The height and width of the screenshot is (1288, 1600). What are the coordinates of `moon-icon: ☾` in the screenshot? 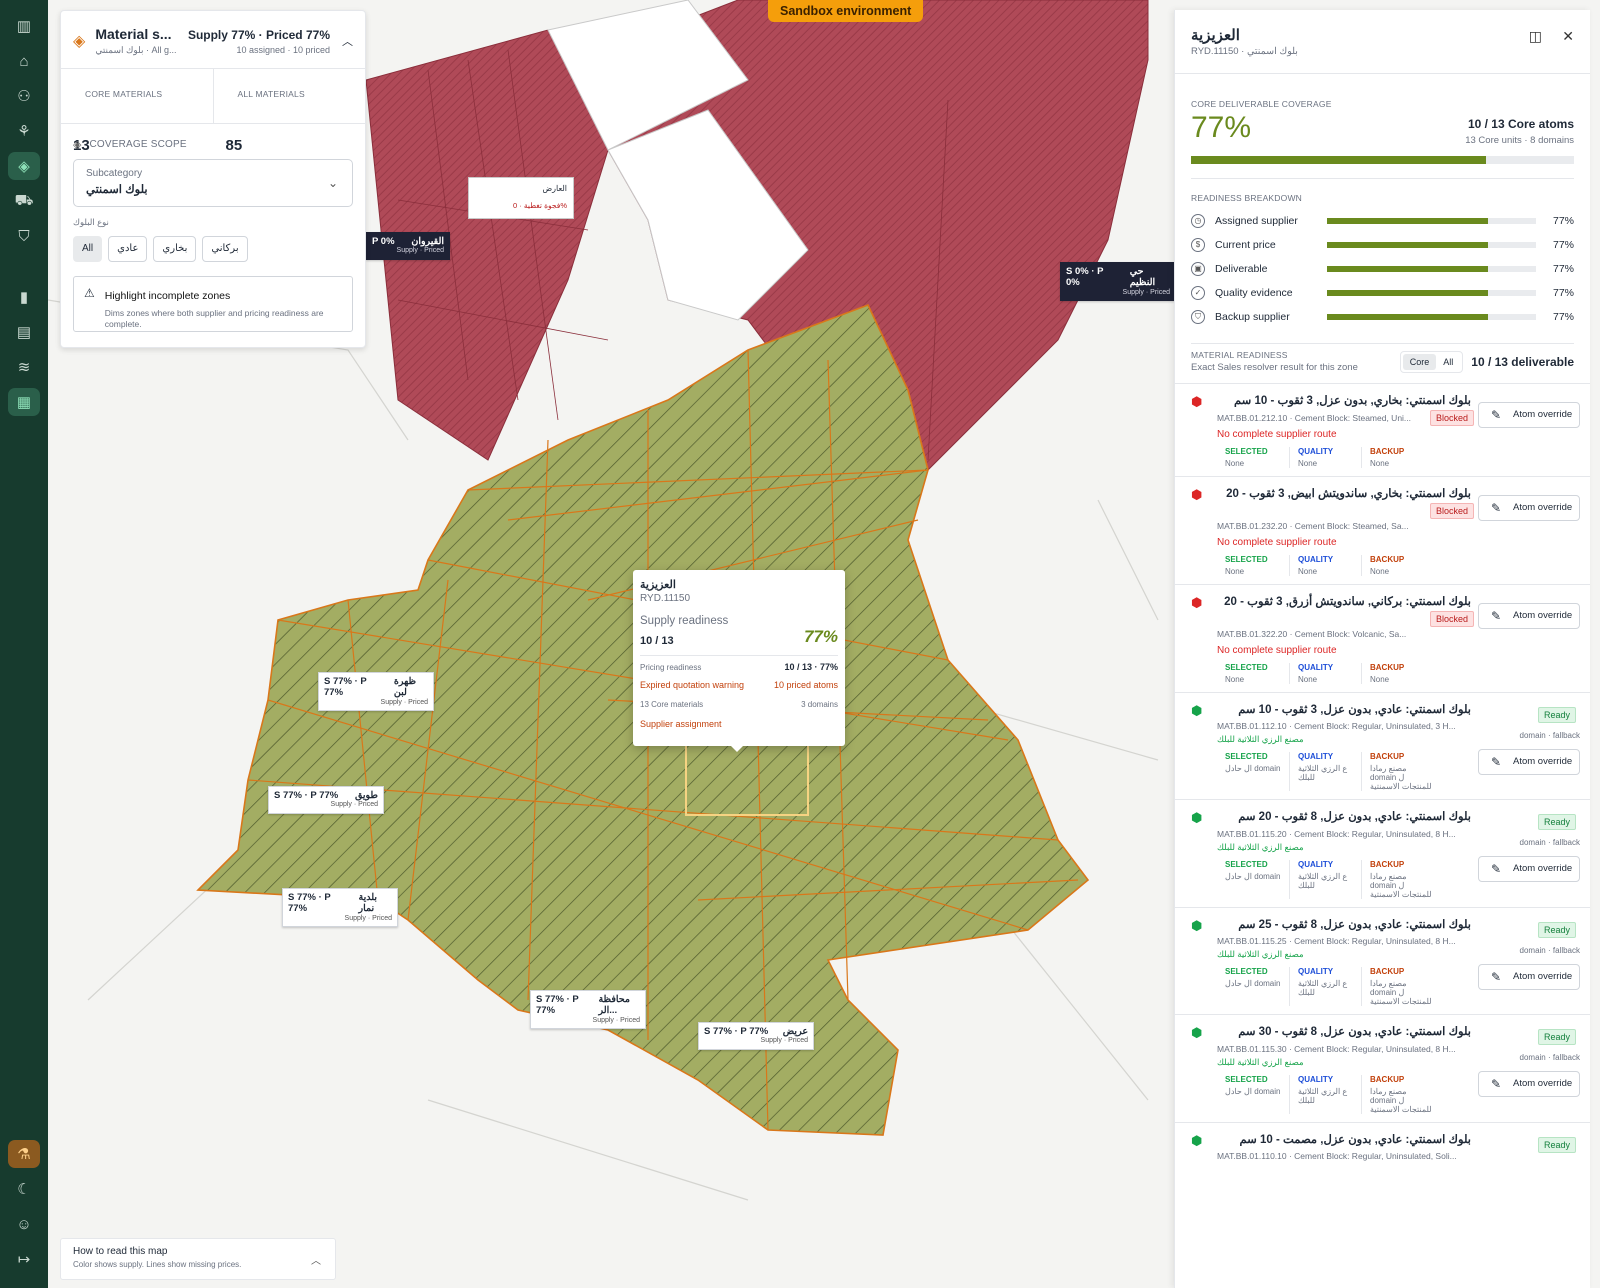 It's located at (24, 1189).